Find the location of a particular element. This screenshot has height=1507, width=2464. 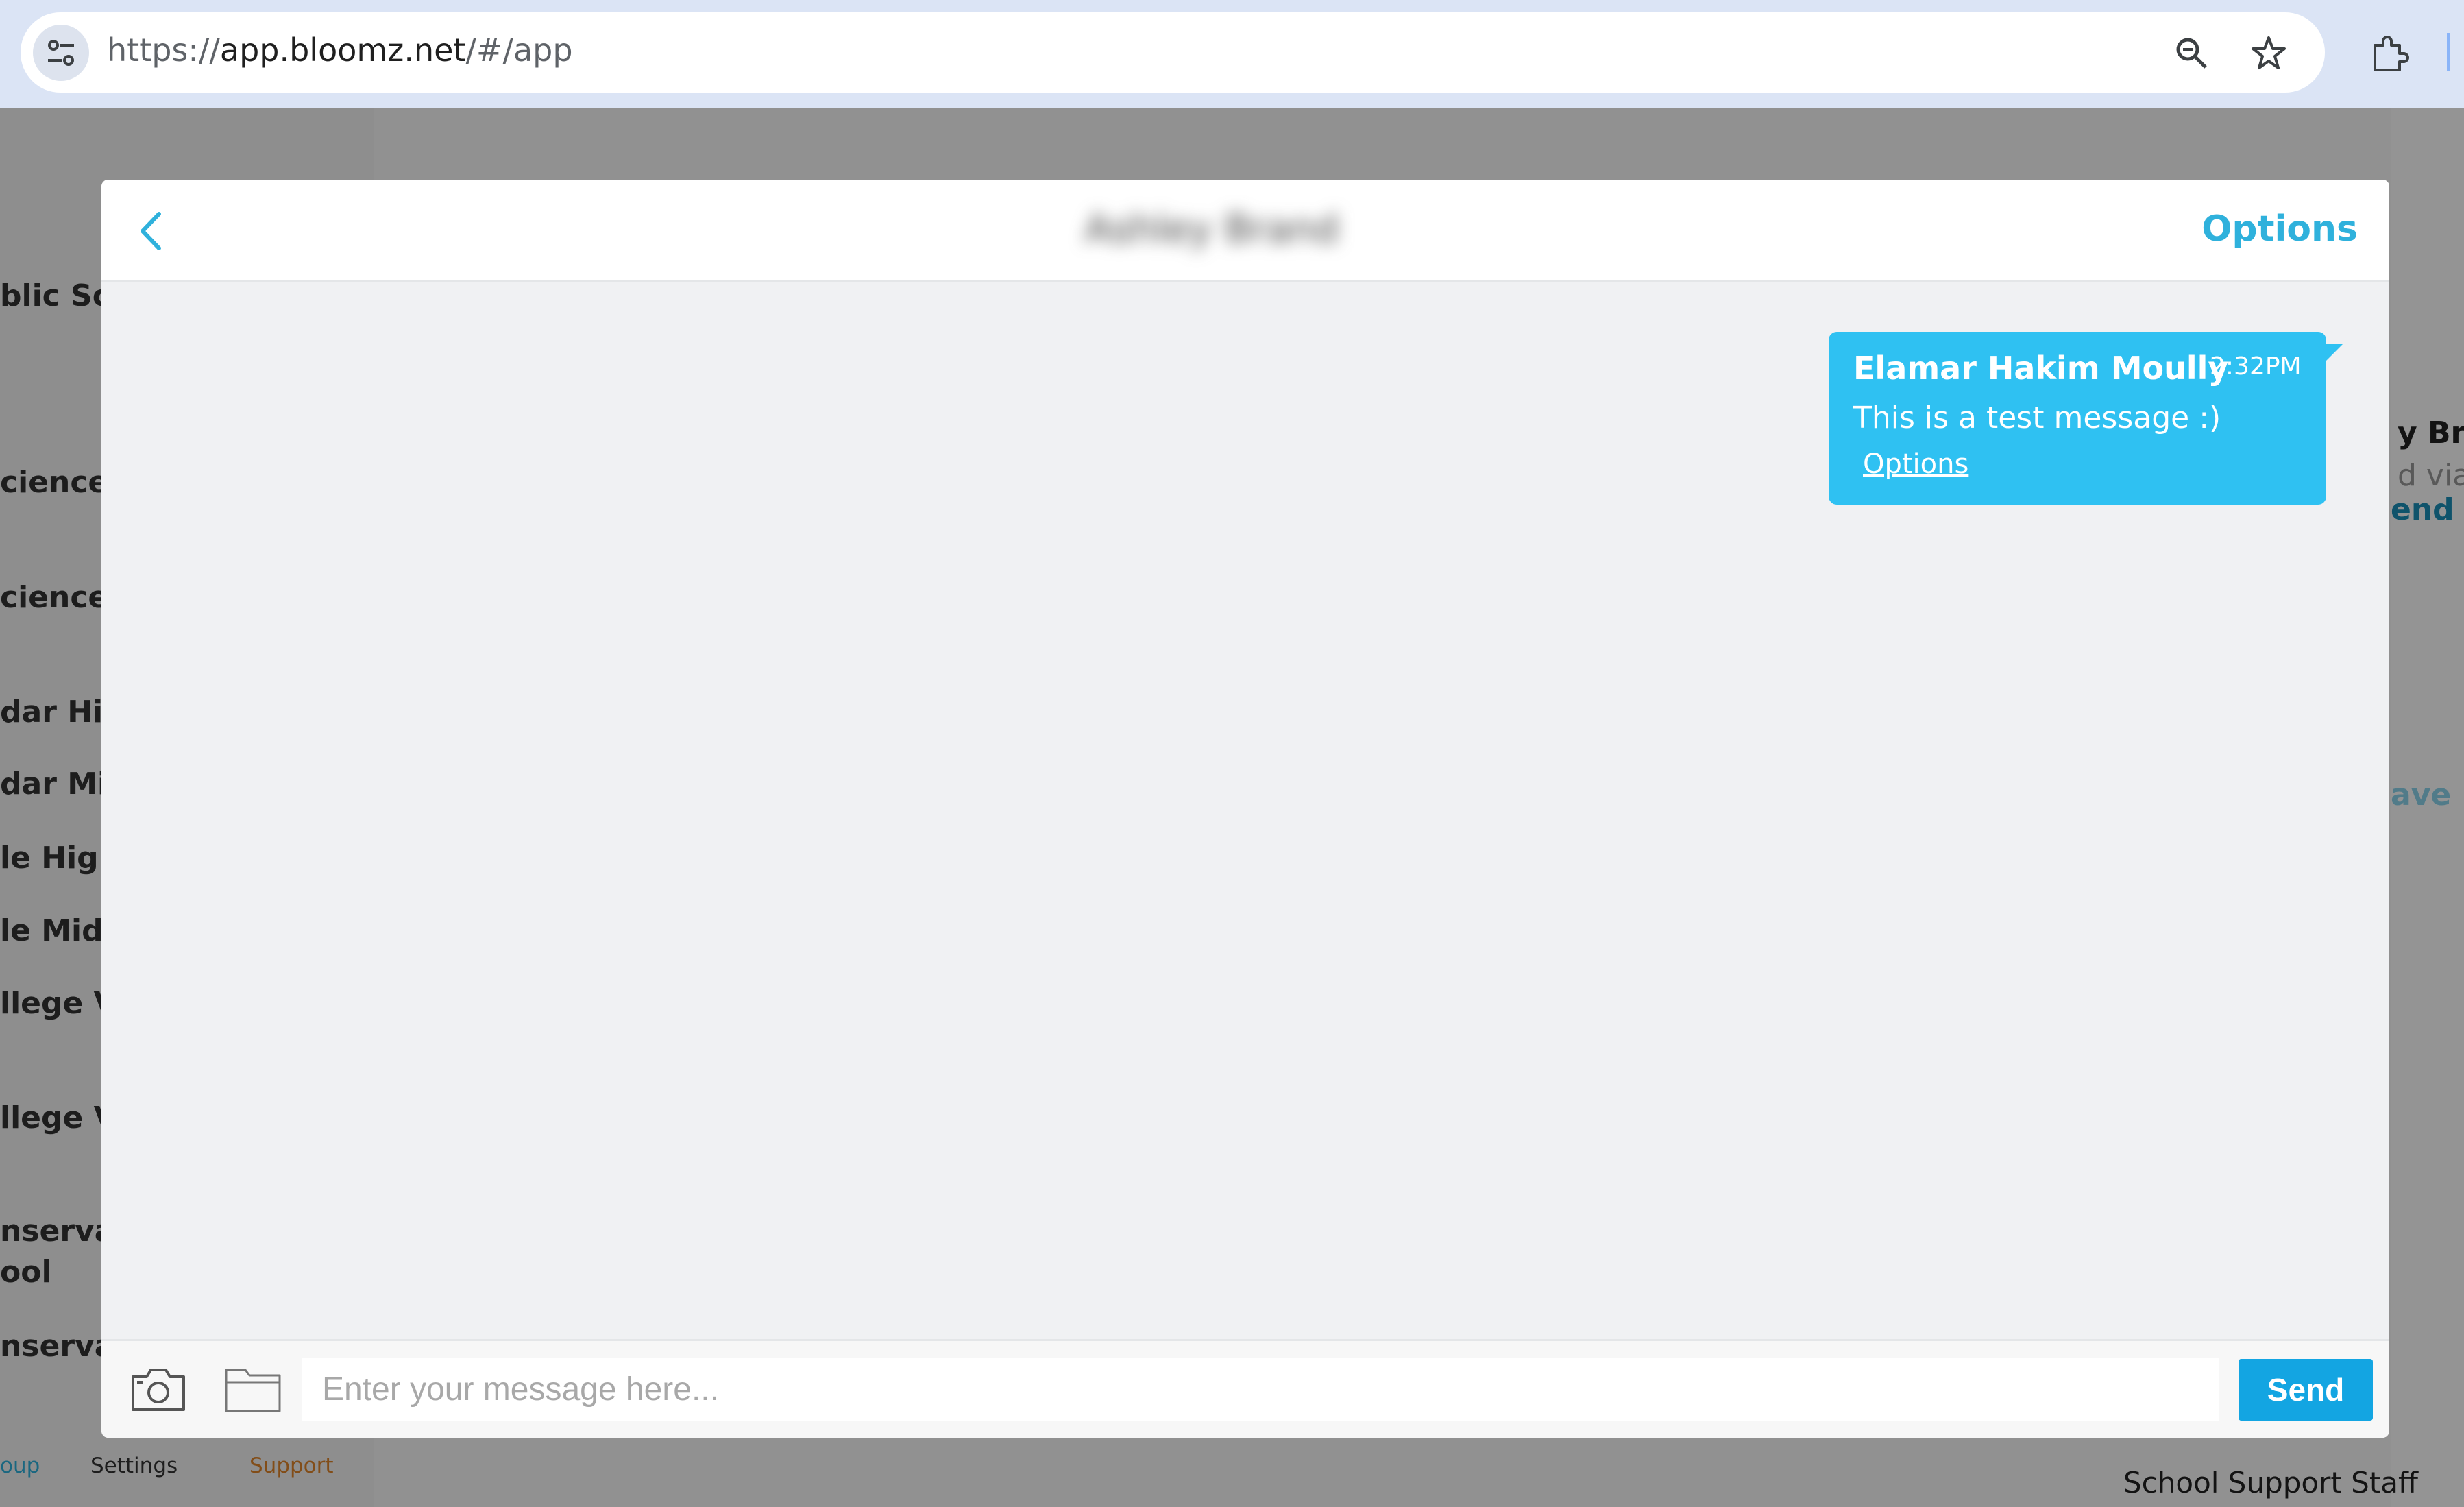

tune-icon is located at coordinates (61, 53).